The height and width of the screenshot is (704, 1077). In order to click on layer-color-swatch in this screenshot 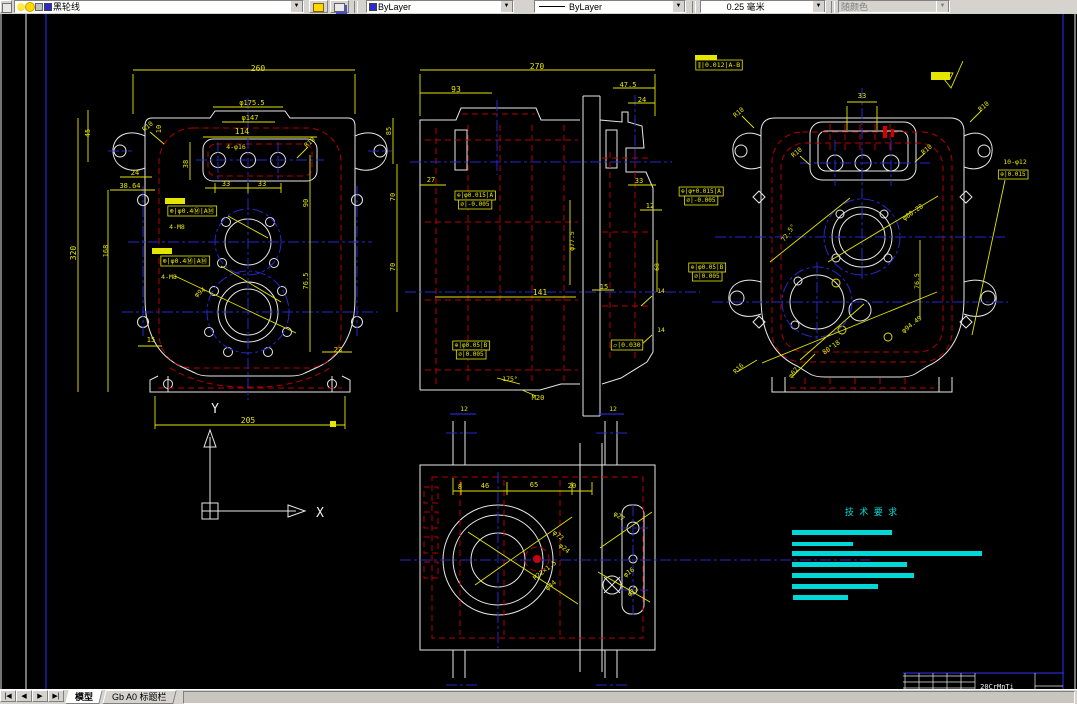, I will do `click(48, 6)`.